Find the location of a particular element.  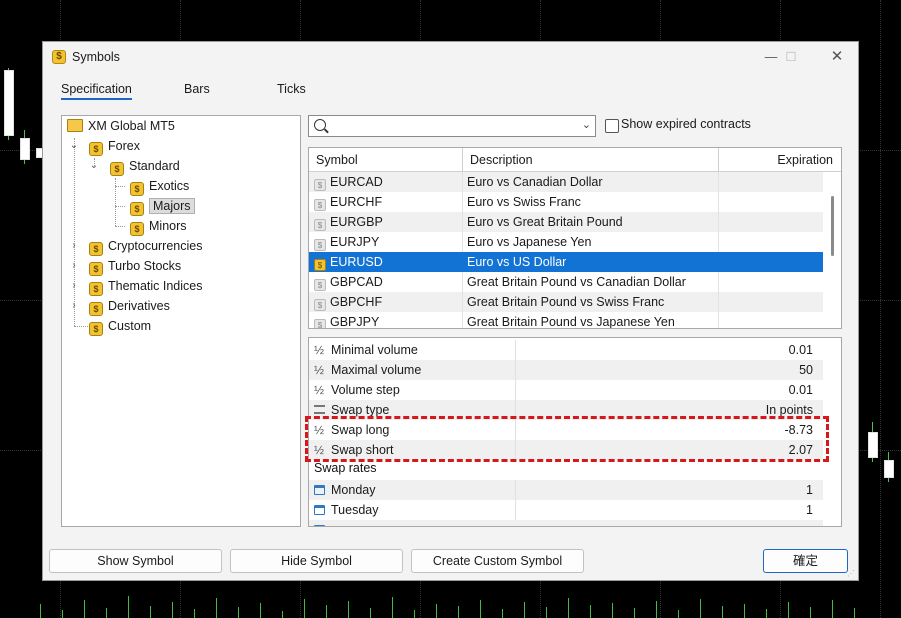

tab-ticks: Ticks is located at coordinates (291, 89).